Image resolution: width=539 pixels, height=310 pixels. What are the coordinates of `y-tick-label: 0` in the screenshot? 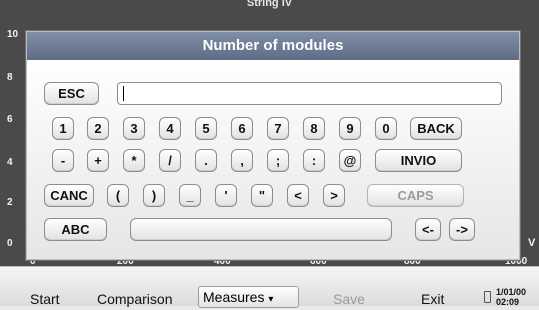 It's located at (10, 243).